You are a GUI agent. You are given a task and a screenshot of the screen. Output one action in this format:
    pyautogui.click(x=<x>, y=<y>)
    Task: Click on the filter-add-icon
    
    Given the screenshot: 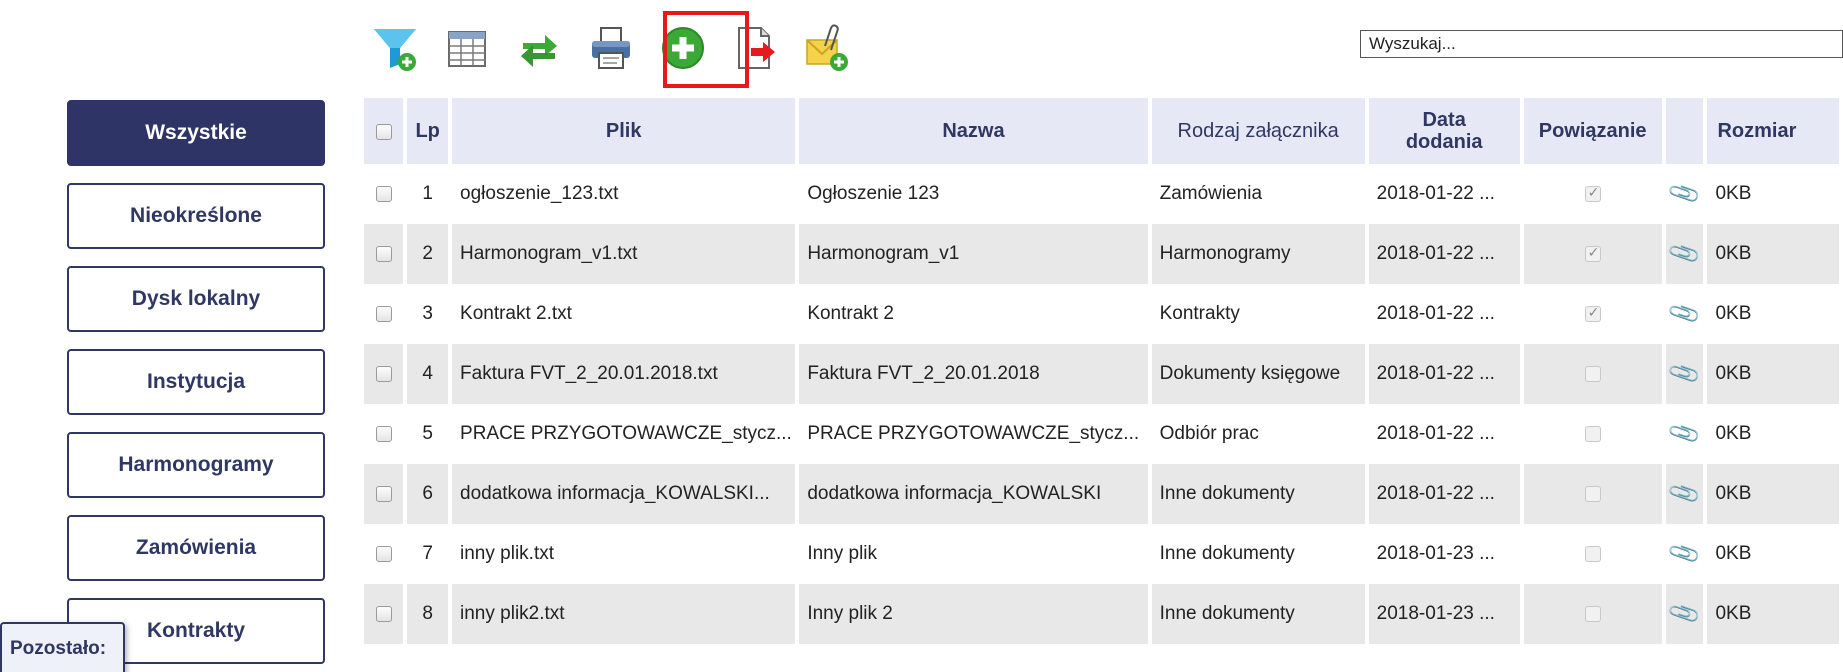 What is the action you would take?
    pyautogui.click(x=395, y=48)
    